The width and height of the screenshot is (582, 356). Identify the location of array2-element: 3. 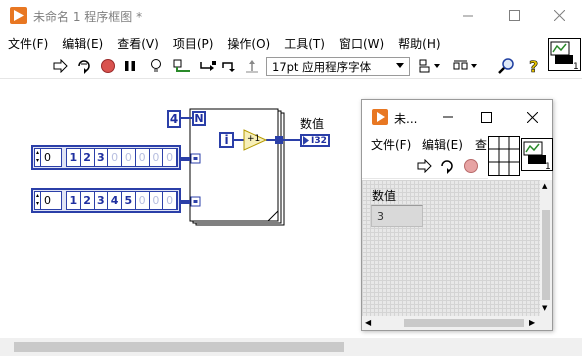
(101, 200).